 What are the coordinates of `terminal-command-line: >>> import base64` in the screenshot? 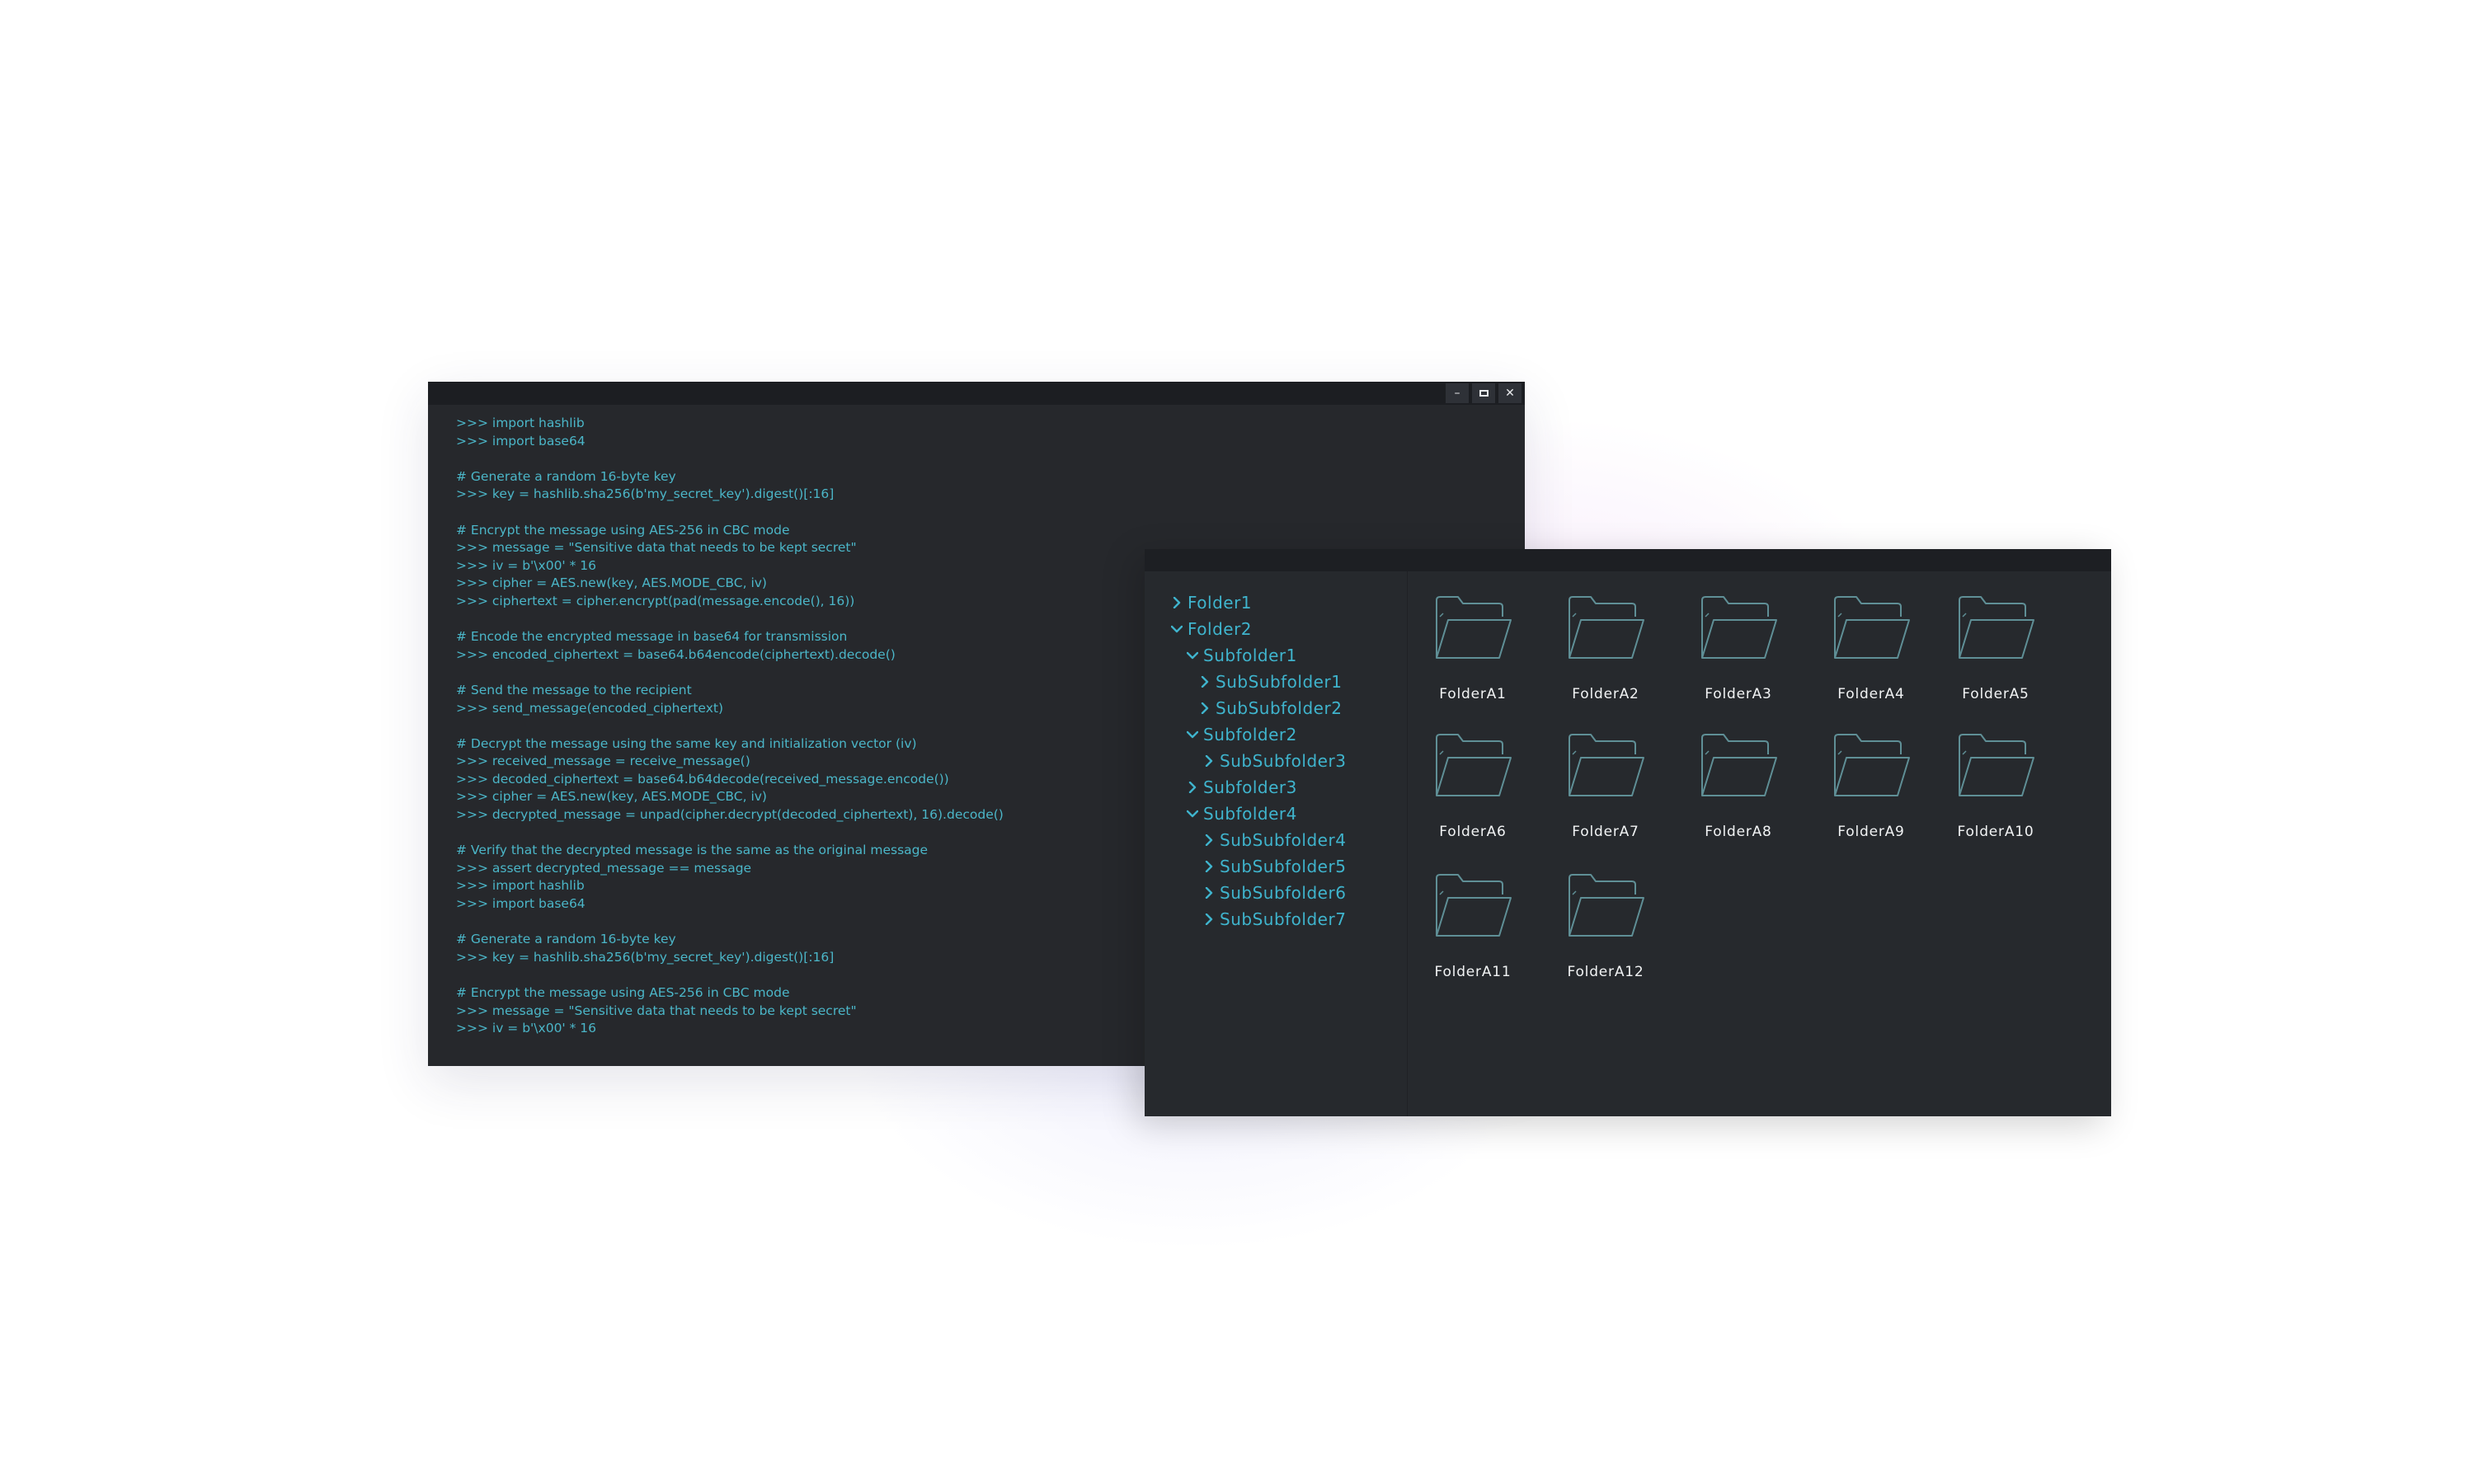 It's located at (521, 440).